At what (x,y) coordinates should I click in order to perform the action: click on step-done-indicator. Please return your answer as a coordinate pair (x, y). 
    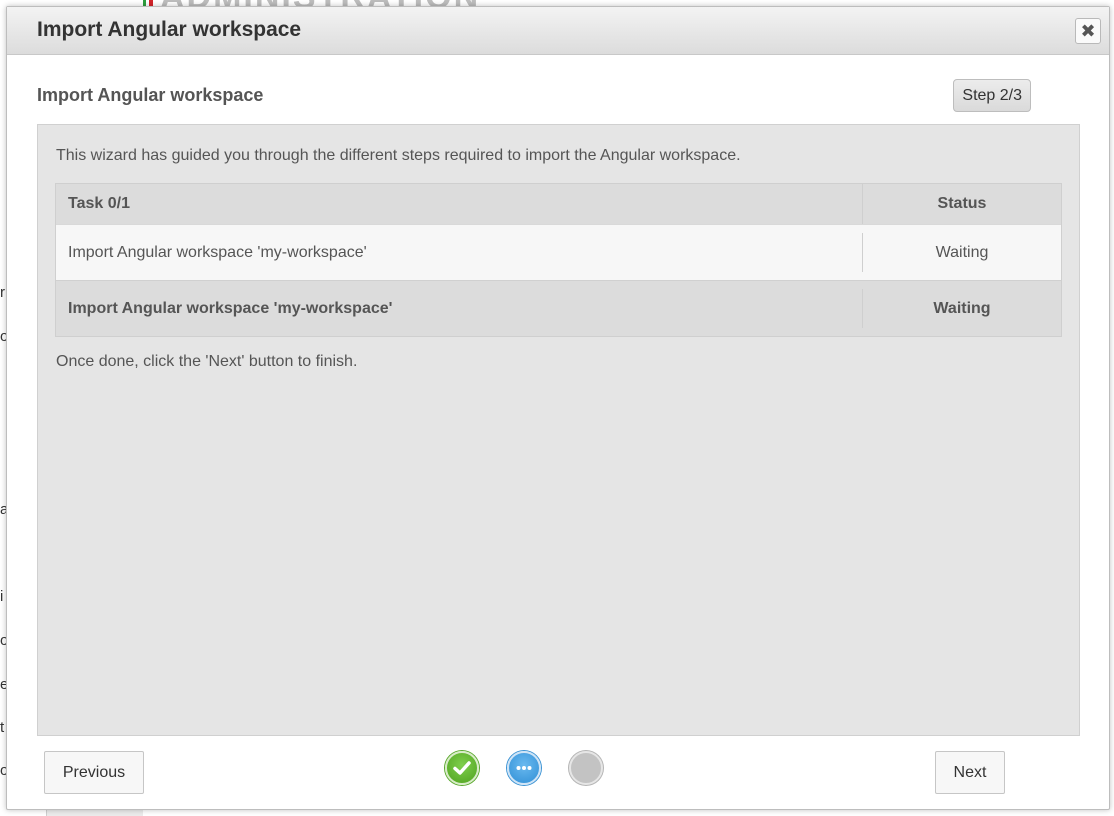
    Looking at the image, I should click on (462, 768).